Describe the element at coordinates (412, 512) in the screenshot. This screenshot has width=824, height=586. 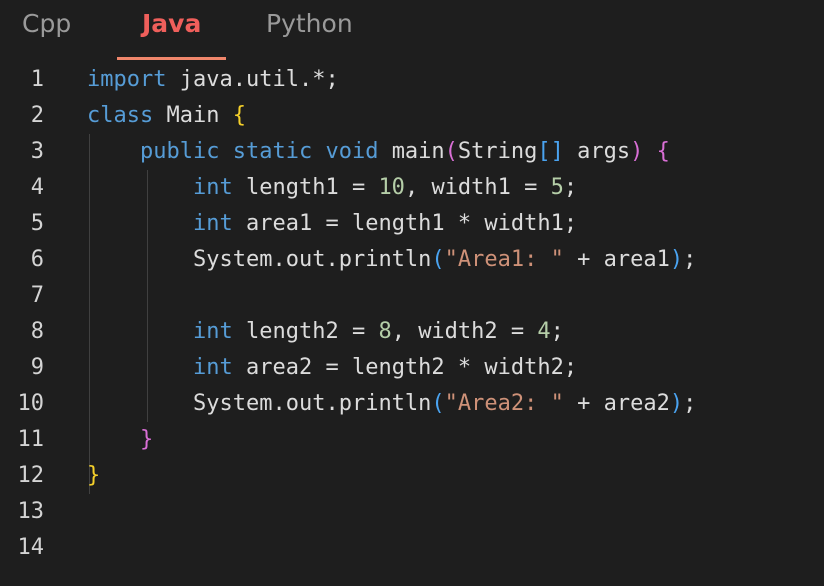
I see `code-line: 13` at that location.